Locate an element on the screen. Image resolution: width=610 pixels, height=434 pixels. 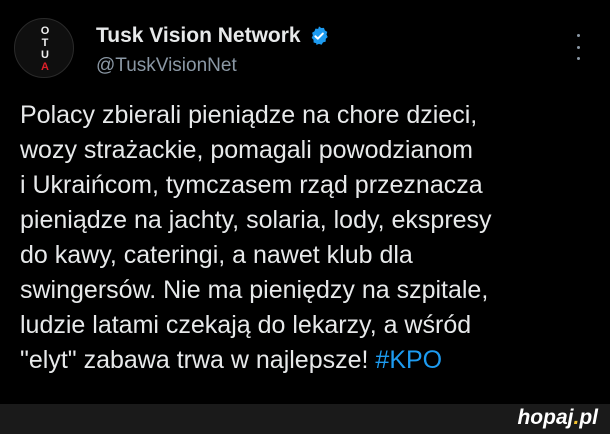
author-row: Tusk Vision Network is located at coordinates (213, 36).